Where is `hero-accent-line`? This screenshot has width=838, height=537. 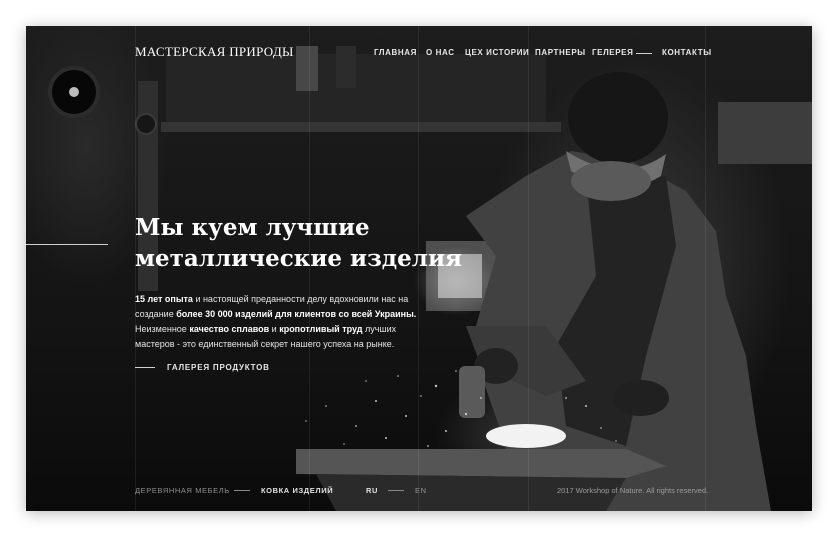 hero-accent-line is located at coordinates (67, 244).